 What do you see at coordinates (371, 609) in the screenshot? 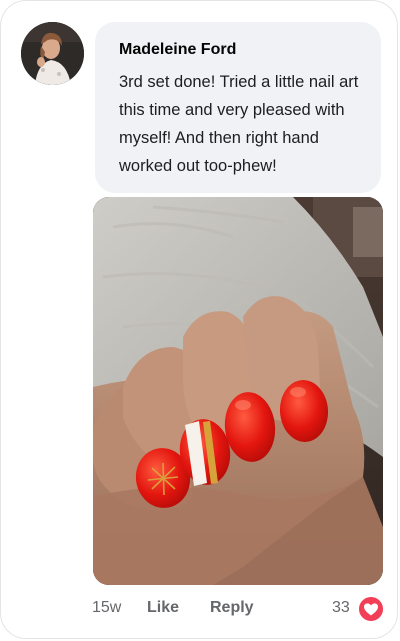
I see `heart-icon` at bounding box center [371, 609].